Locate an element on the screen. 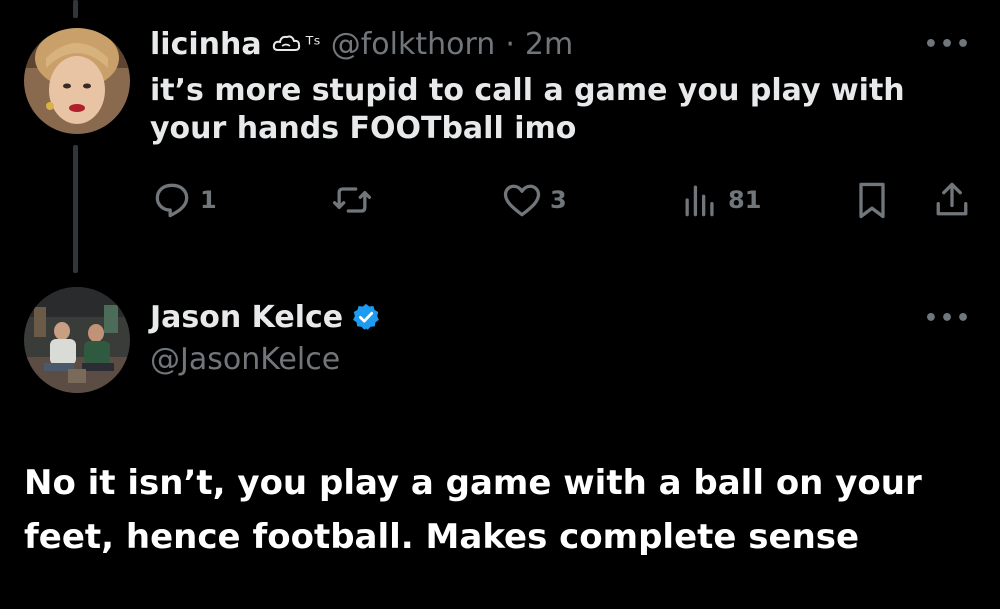 The height and width of the screenshot is (609, 1000). retweet-button is located at coordinates (355, 200).